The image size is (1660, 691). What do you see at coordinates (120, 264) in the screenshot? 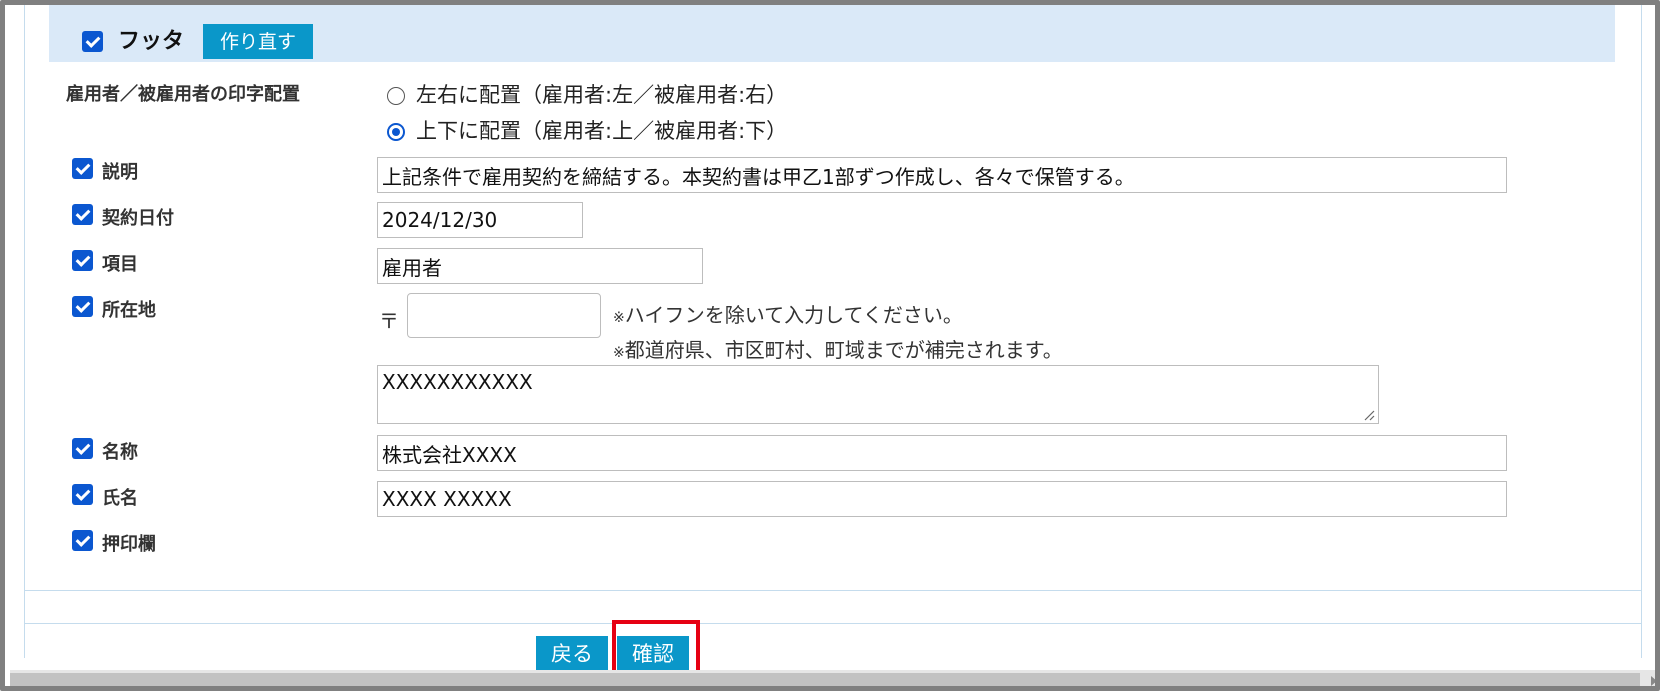
I see `item-label: 項目` at bounding box center [120, 264].